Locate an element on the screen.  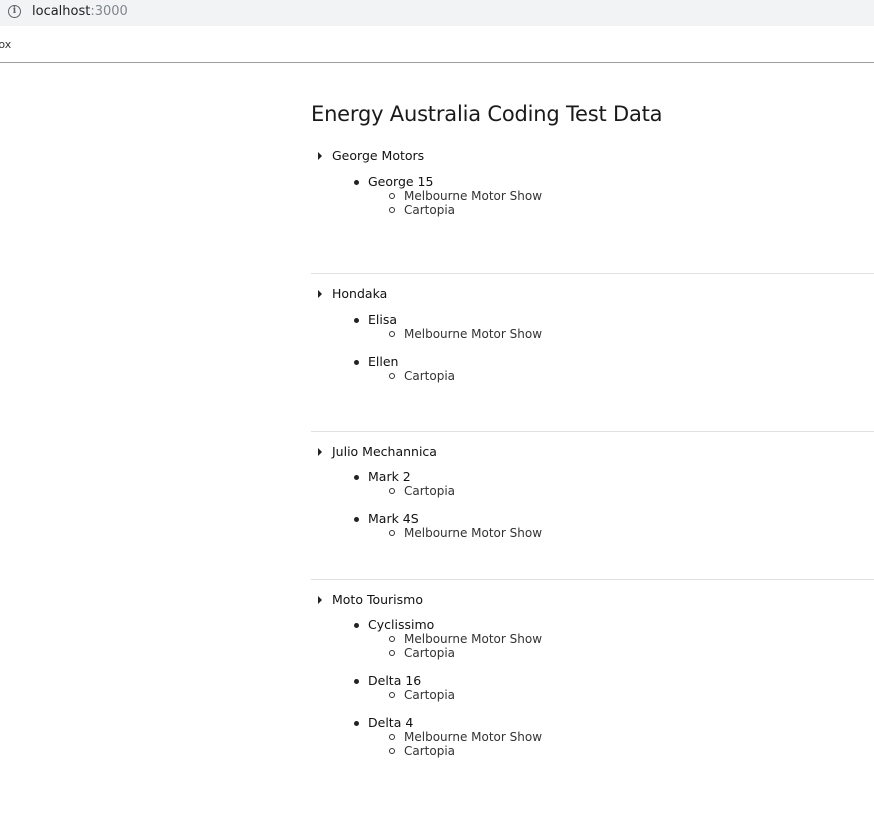
address-bar: localhost:3000 is located at coordinates (80, 12).